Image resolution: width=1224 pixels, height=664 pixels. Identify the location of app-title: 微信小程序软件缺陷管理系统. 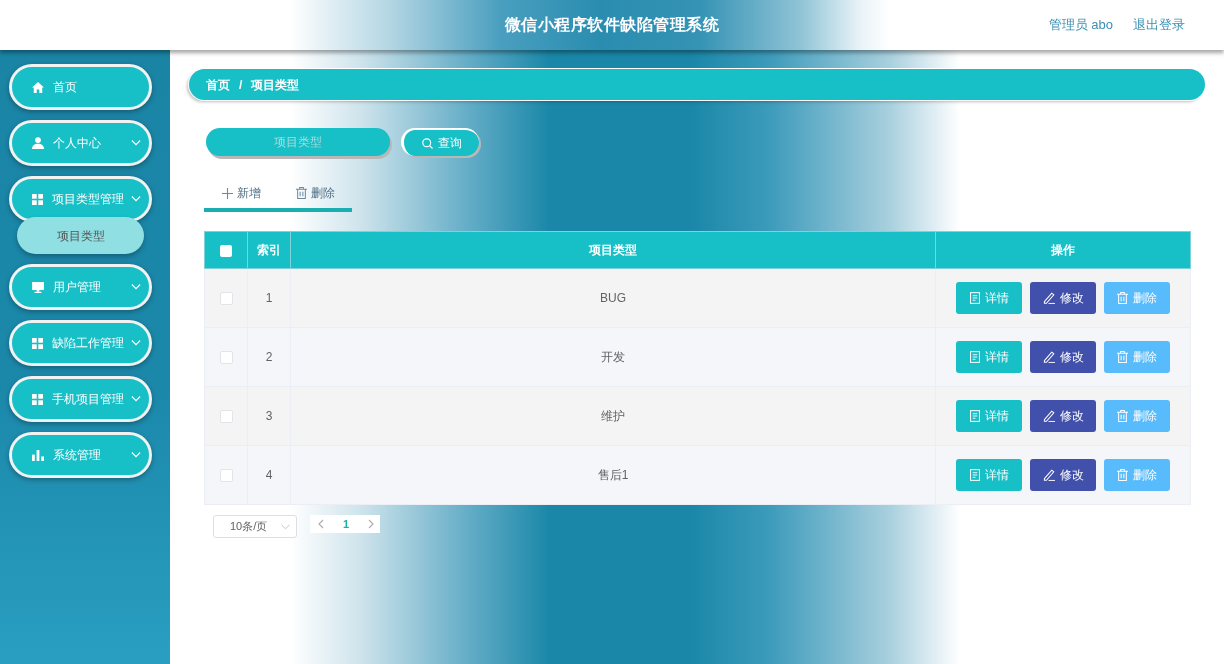
(612, 25).